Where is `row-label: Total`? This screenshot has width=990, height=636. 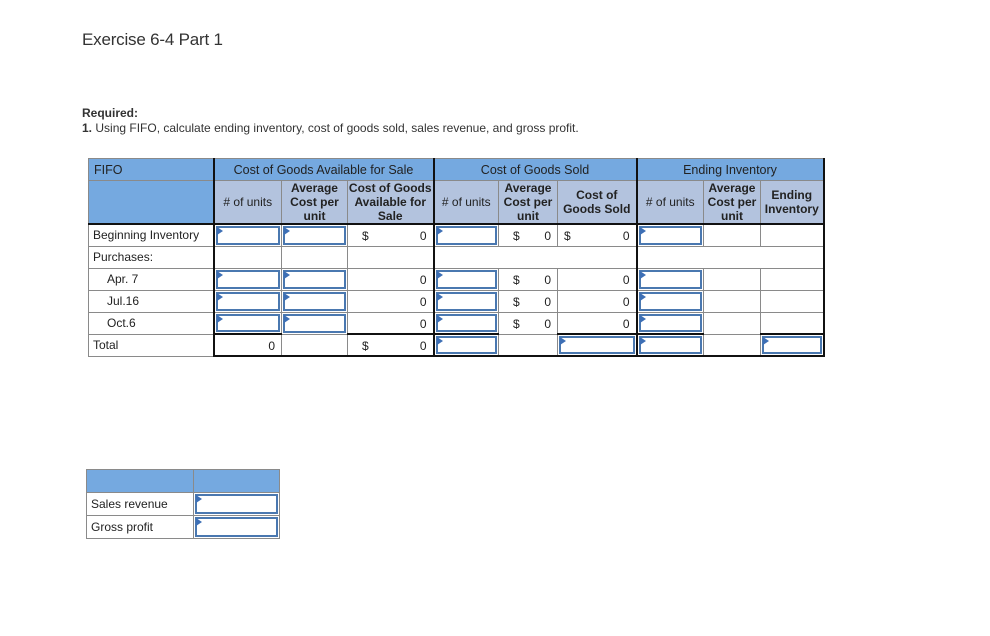
row-label: Total is located at coordinates (151, 345).